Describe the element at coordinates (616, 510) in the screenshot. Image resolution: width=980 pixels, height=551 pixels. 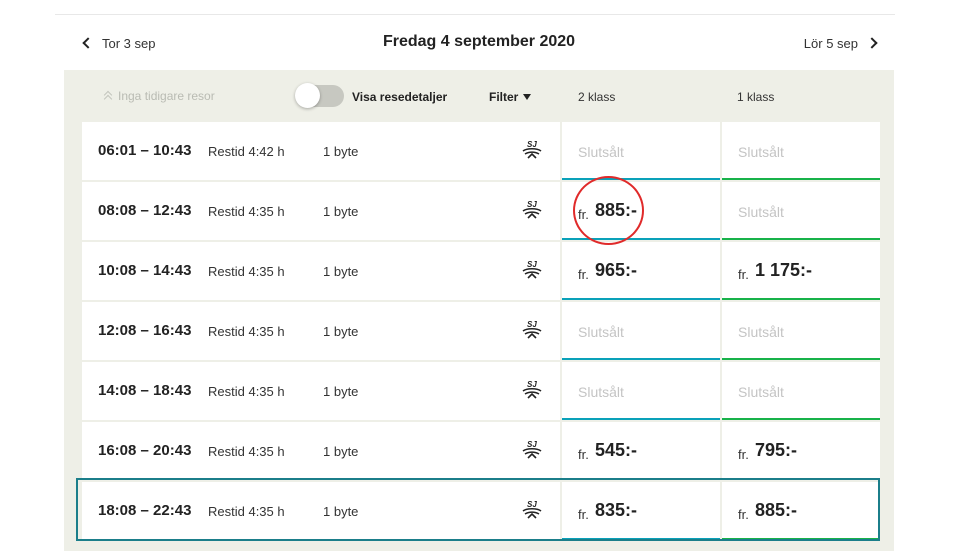
I see `price-value: 835:-` at that location.